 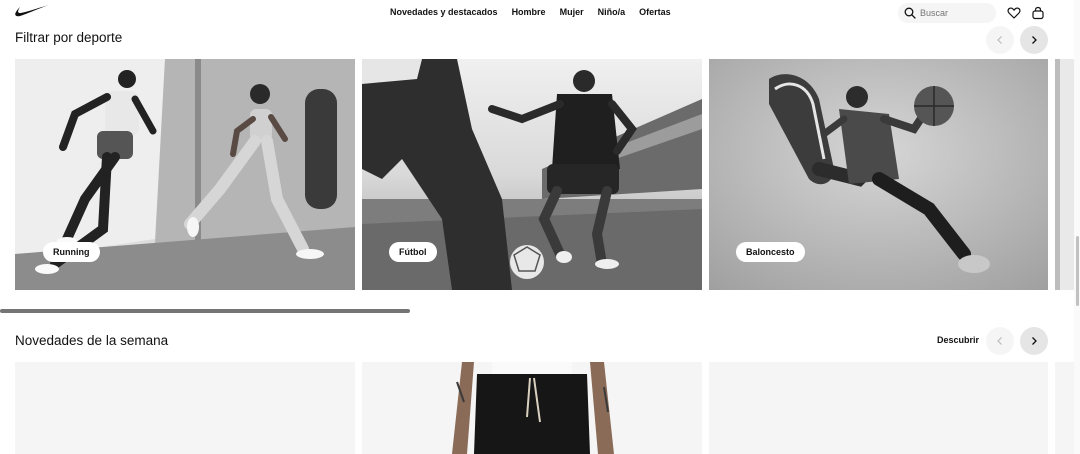 I want to click on nav-item-novedades: Novedades y destacados, so click(x=444, y=12).